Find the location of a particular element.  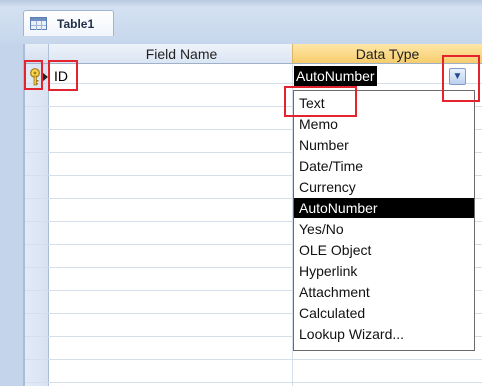

table-tab-label: Table1 is located at coordinates (76, 23).